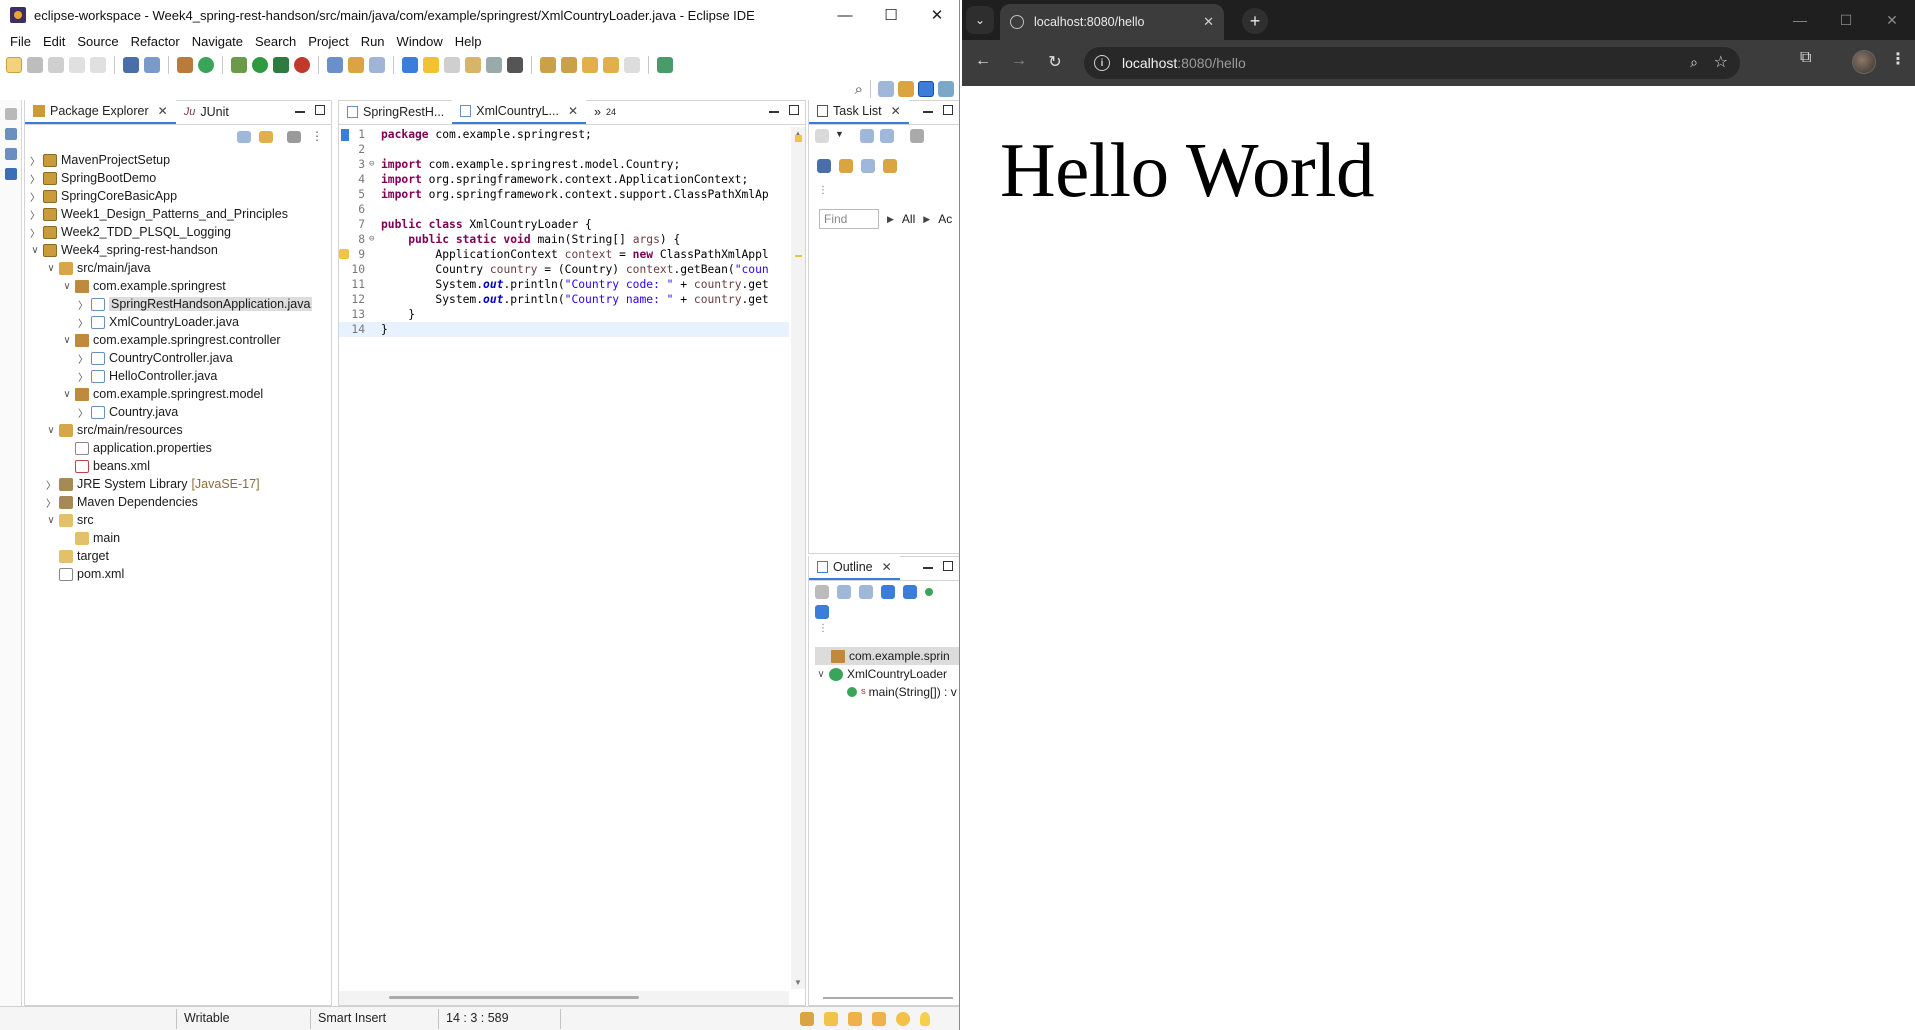 This screenshot has width=1915, height=1030. Describe the element at coordinates (846, 166) in the screenshot. I see `collapse-icon` at that location.